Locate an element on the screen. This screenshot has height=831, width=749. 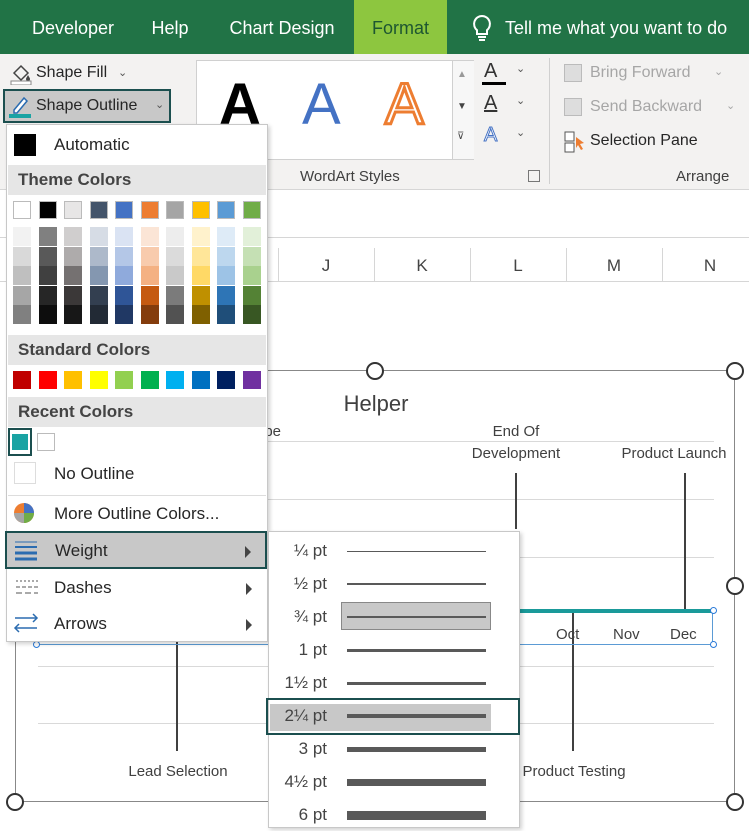
chart-resize-handle-right is located at coordinates (735, 586).